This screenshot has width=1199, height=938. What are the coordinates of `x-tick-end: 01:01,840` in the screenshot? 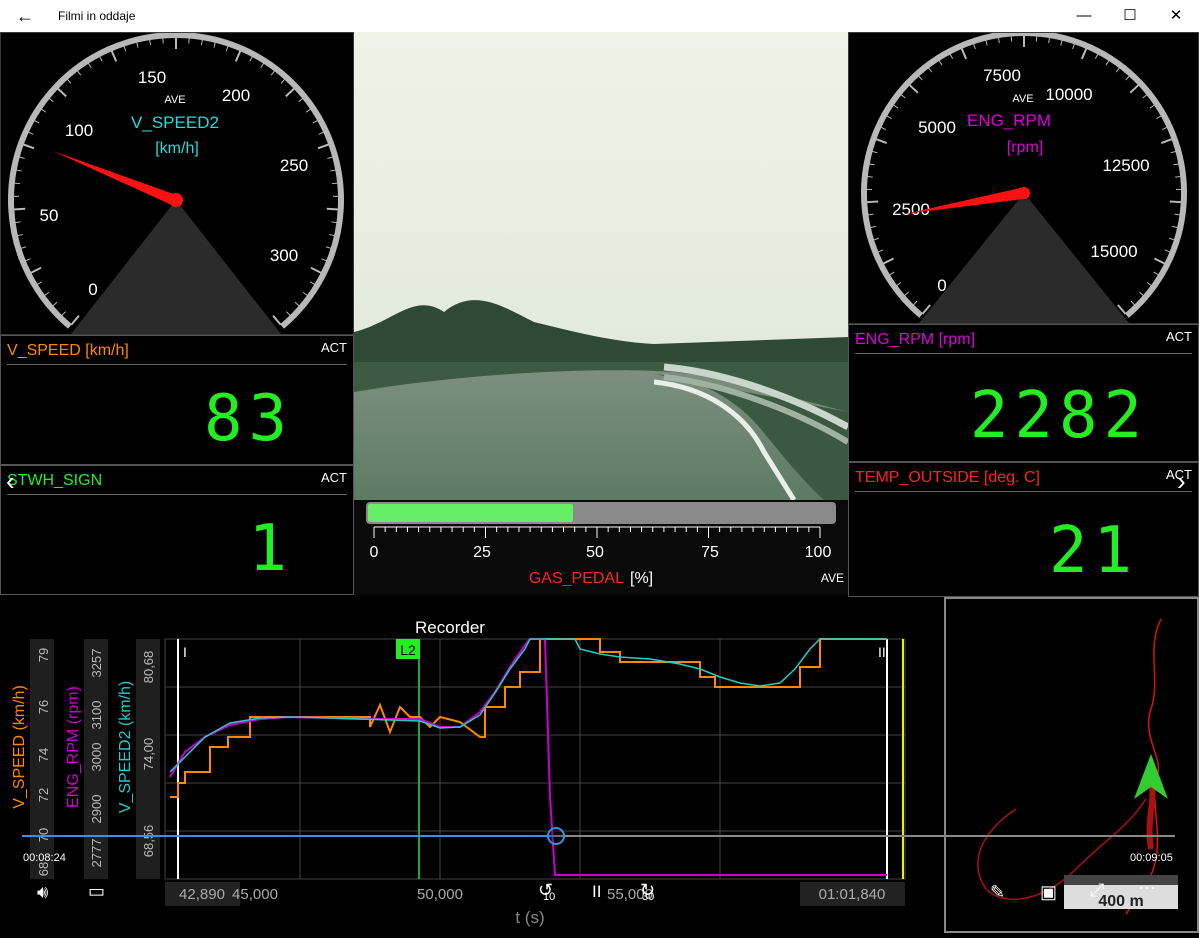 It's located at (852, 894).